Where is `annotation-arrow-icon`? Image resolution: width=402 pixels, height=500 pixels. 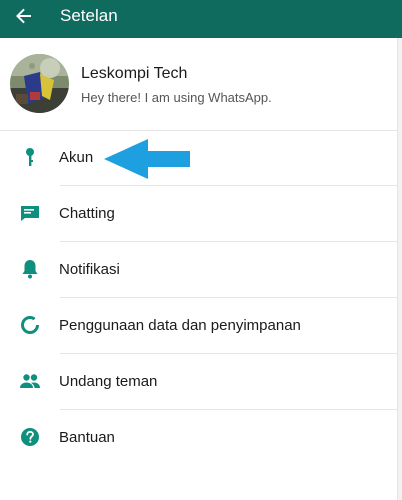
annotation-arrow-icon is located at coordinates (147, 159).